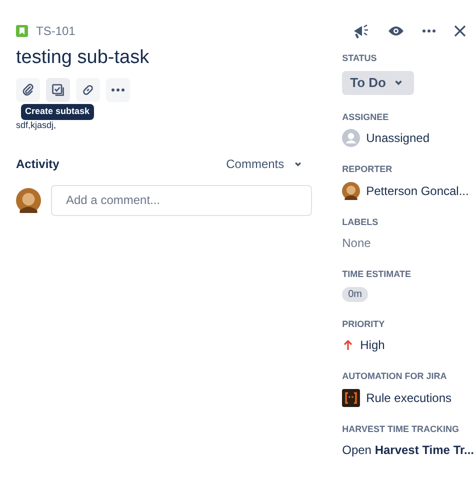 This screenshot has width=474, height=477. Describe the element at coordinates (38, 164) in the screenshot. I see `activity-heading: Activity` at that location.